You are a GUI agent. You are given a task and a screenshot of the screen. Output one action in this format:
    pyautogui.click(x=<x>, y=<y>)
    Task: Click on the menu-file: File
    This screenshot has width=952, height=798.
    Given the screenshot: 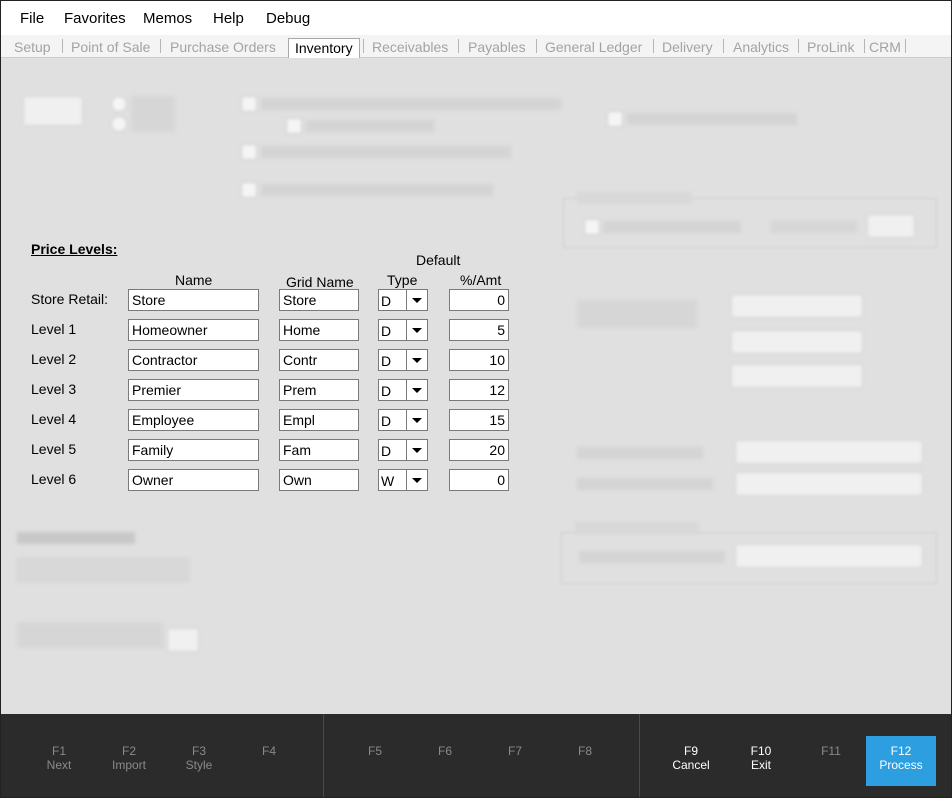 What is the action you would take?
    pyautogui.click(x=32, y=18)
    